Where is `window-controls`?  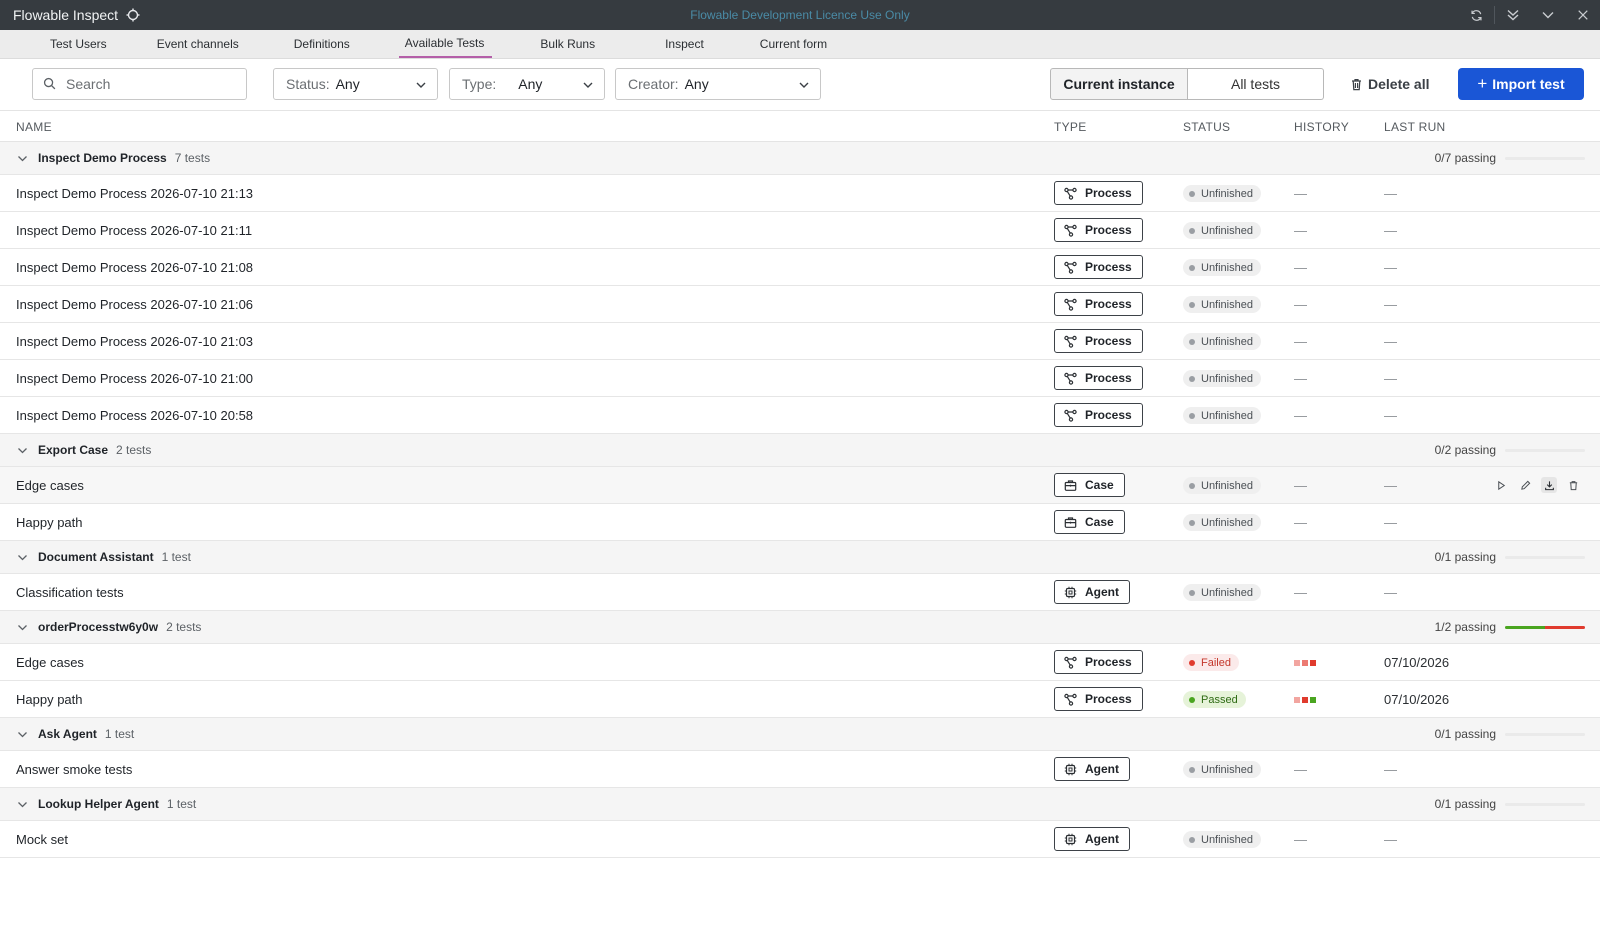 window-controls is located at coordinates (1529, 15).